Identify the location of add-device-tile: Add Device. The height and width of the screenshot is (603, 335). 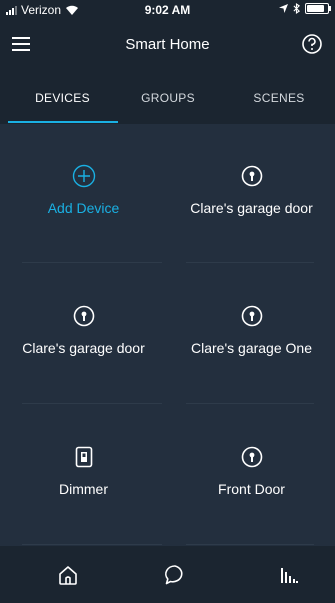
(83, 193).